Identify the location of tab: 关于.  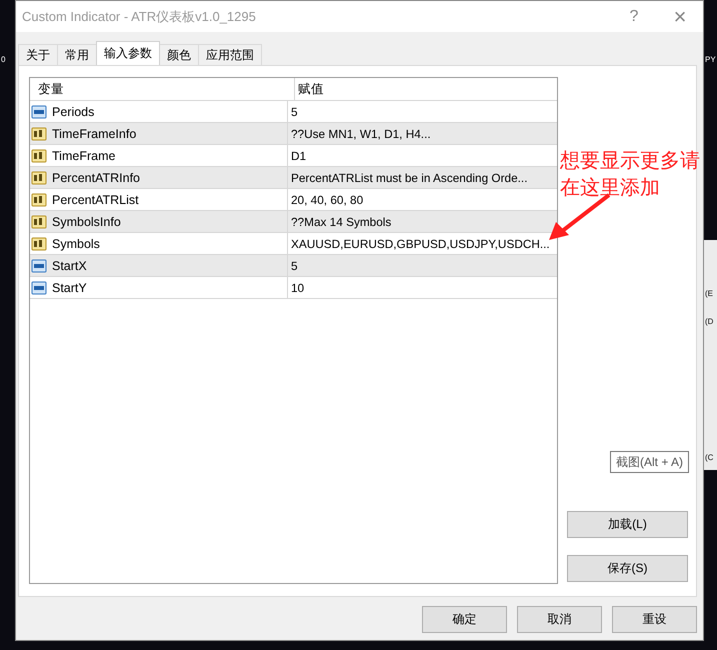
(38, 54).